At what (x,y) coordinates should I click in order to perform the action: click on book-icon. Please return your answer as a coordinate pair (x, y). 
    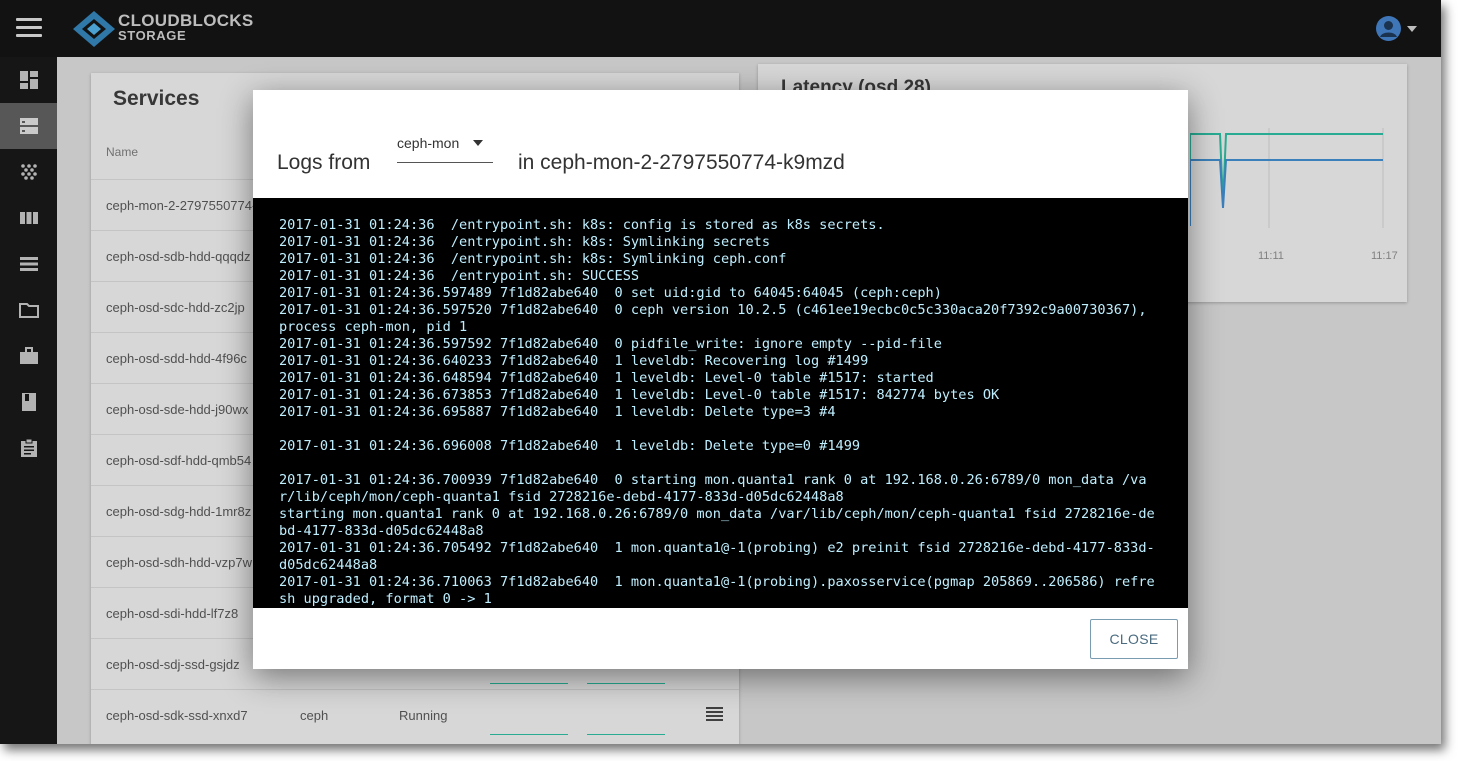
    Looking at the image, I should click on (29, 402).